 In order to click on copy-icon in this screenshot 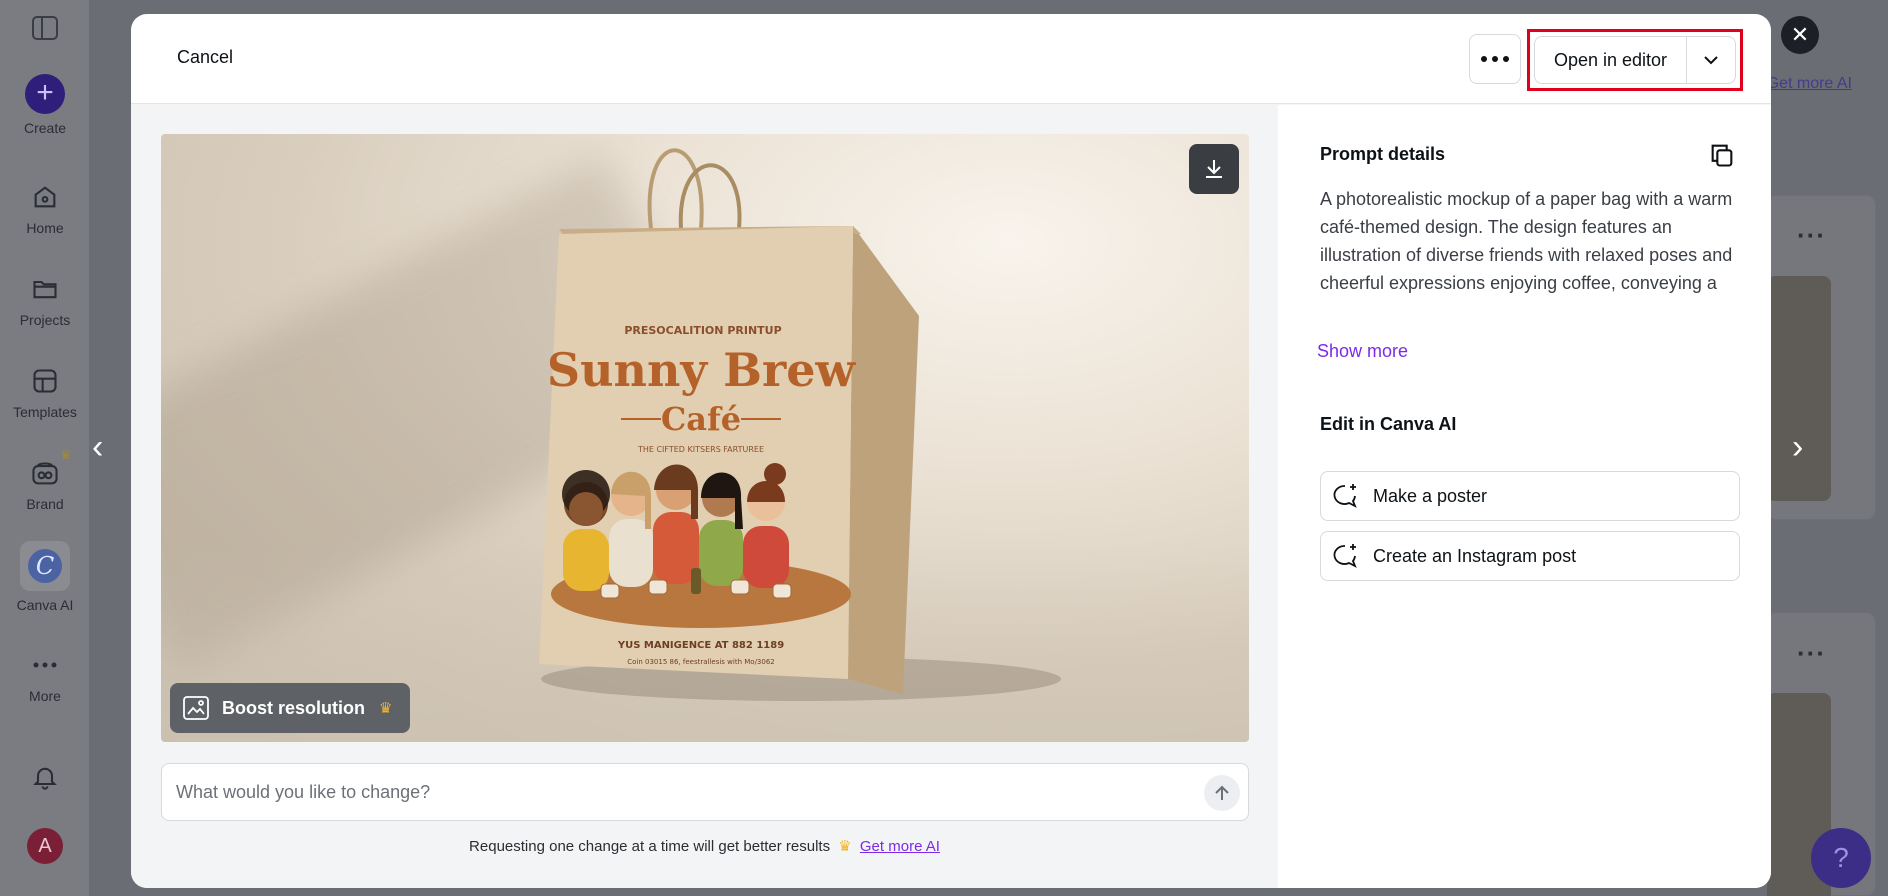, I will do `click(1722, 155)`.